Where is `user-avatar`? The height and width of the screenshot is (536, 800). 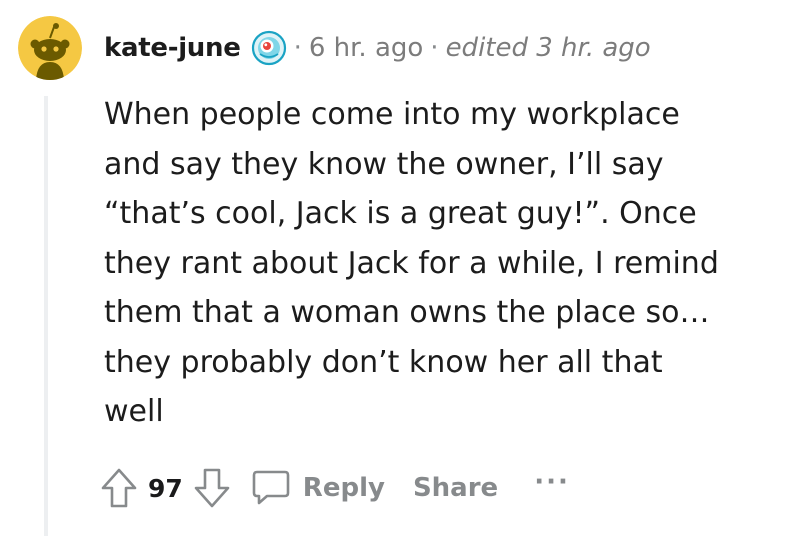 user-avatar is located at coordinates (50, 48).